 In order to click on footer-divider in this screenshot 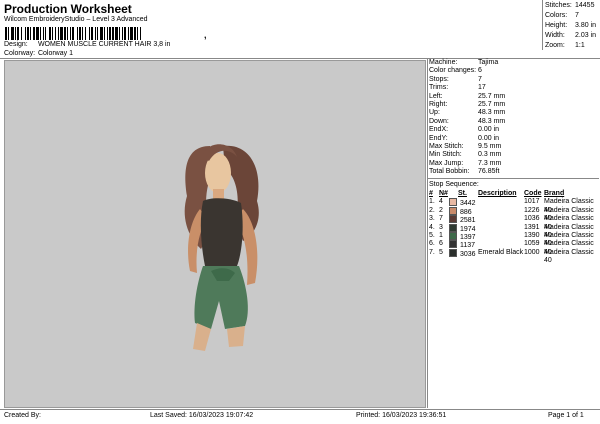, I will do `click(300, 409)`.